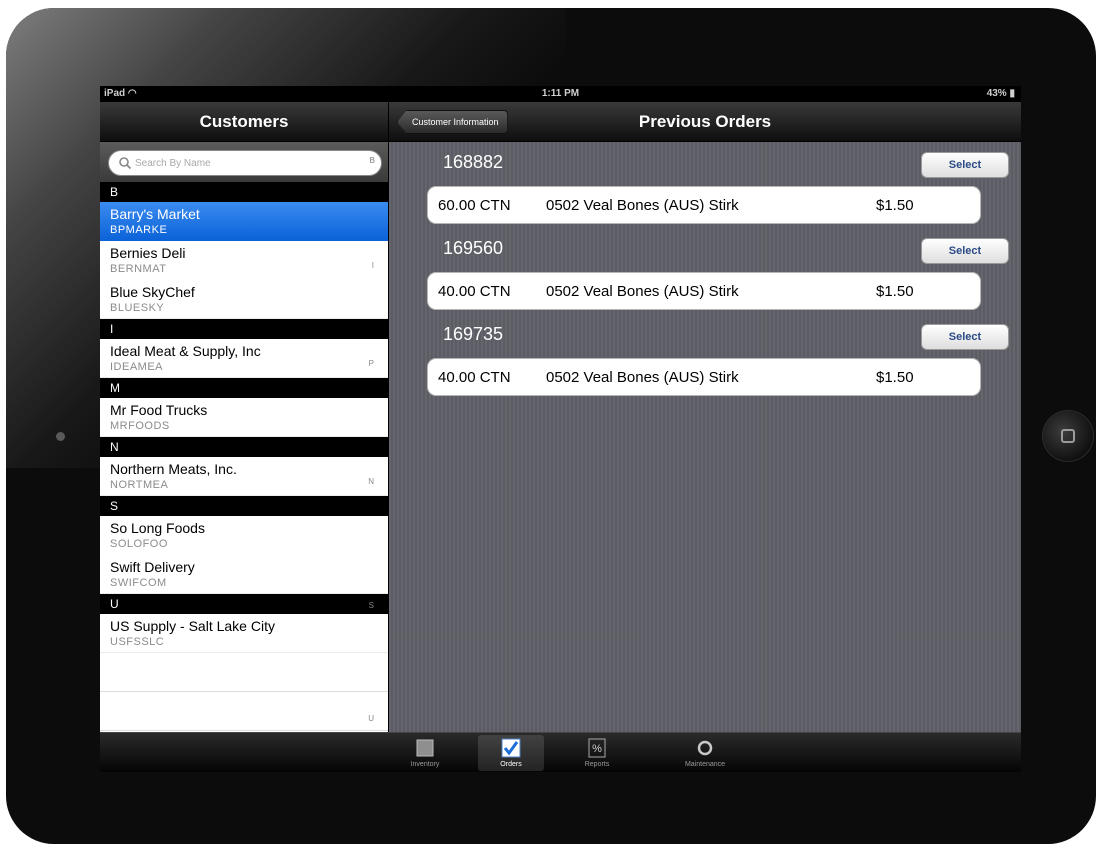 This screenshot has width=1099, height=848. Describe the element at coordinates (192, 626) in the screenshot. I see `customer-name: US Supply - Salt Lake City` at that location.